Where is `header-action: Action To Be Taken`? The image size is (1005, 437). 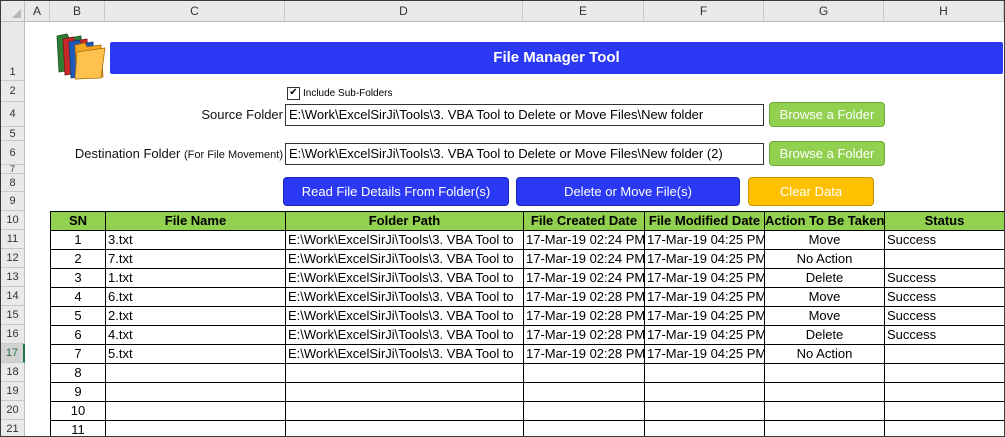
header-action: Action To Be Taken is located at coordinates (825, 221).